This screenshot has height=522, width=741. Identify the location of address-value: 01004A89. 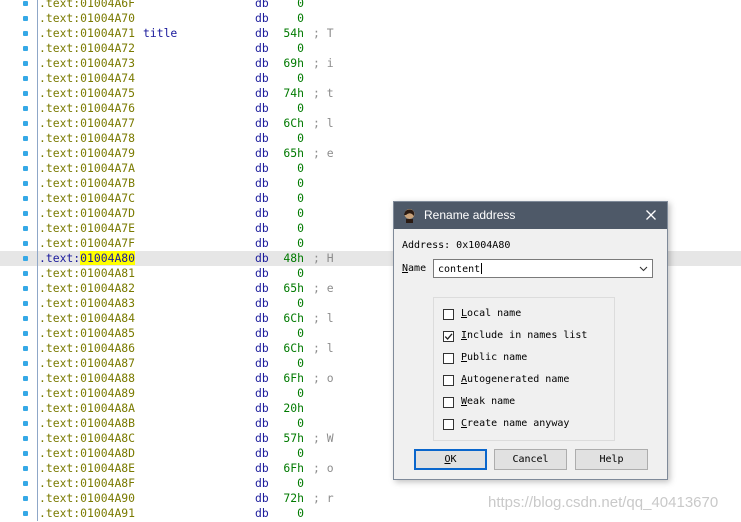
(107, 393).